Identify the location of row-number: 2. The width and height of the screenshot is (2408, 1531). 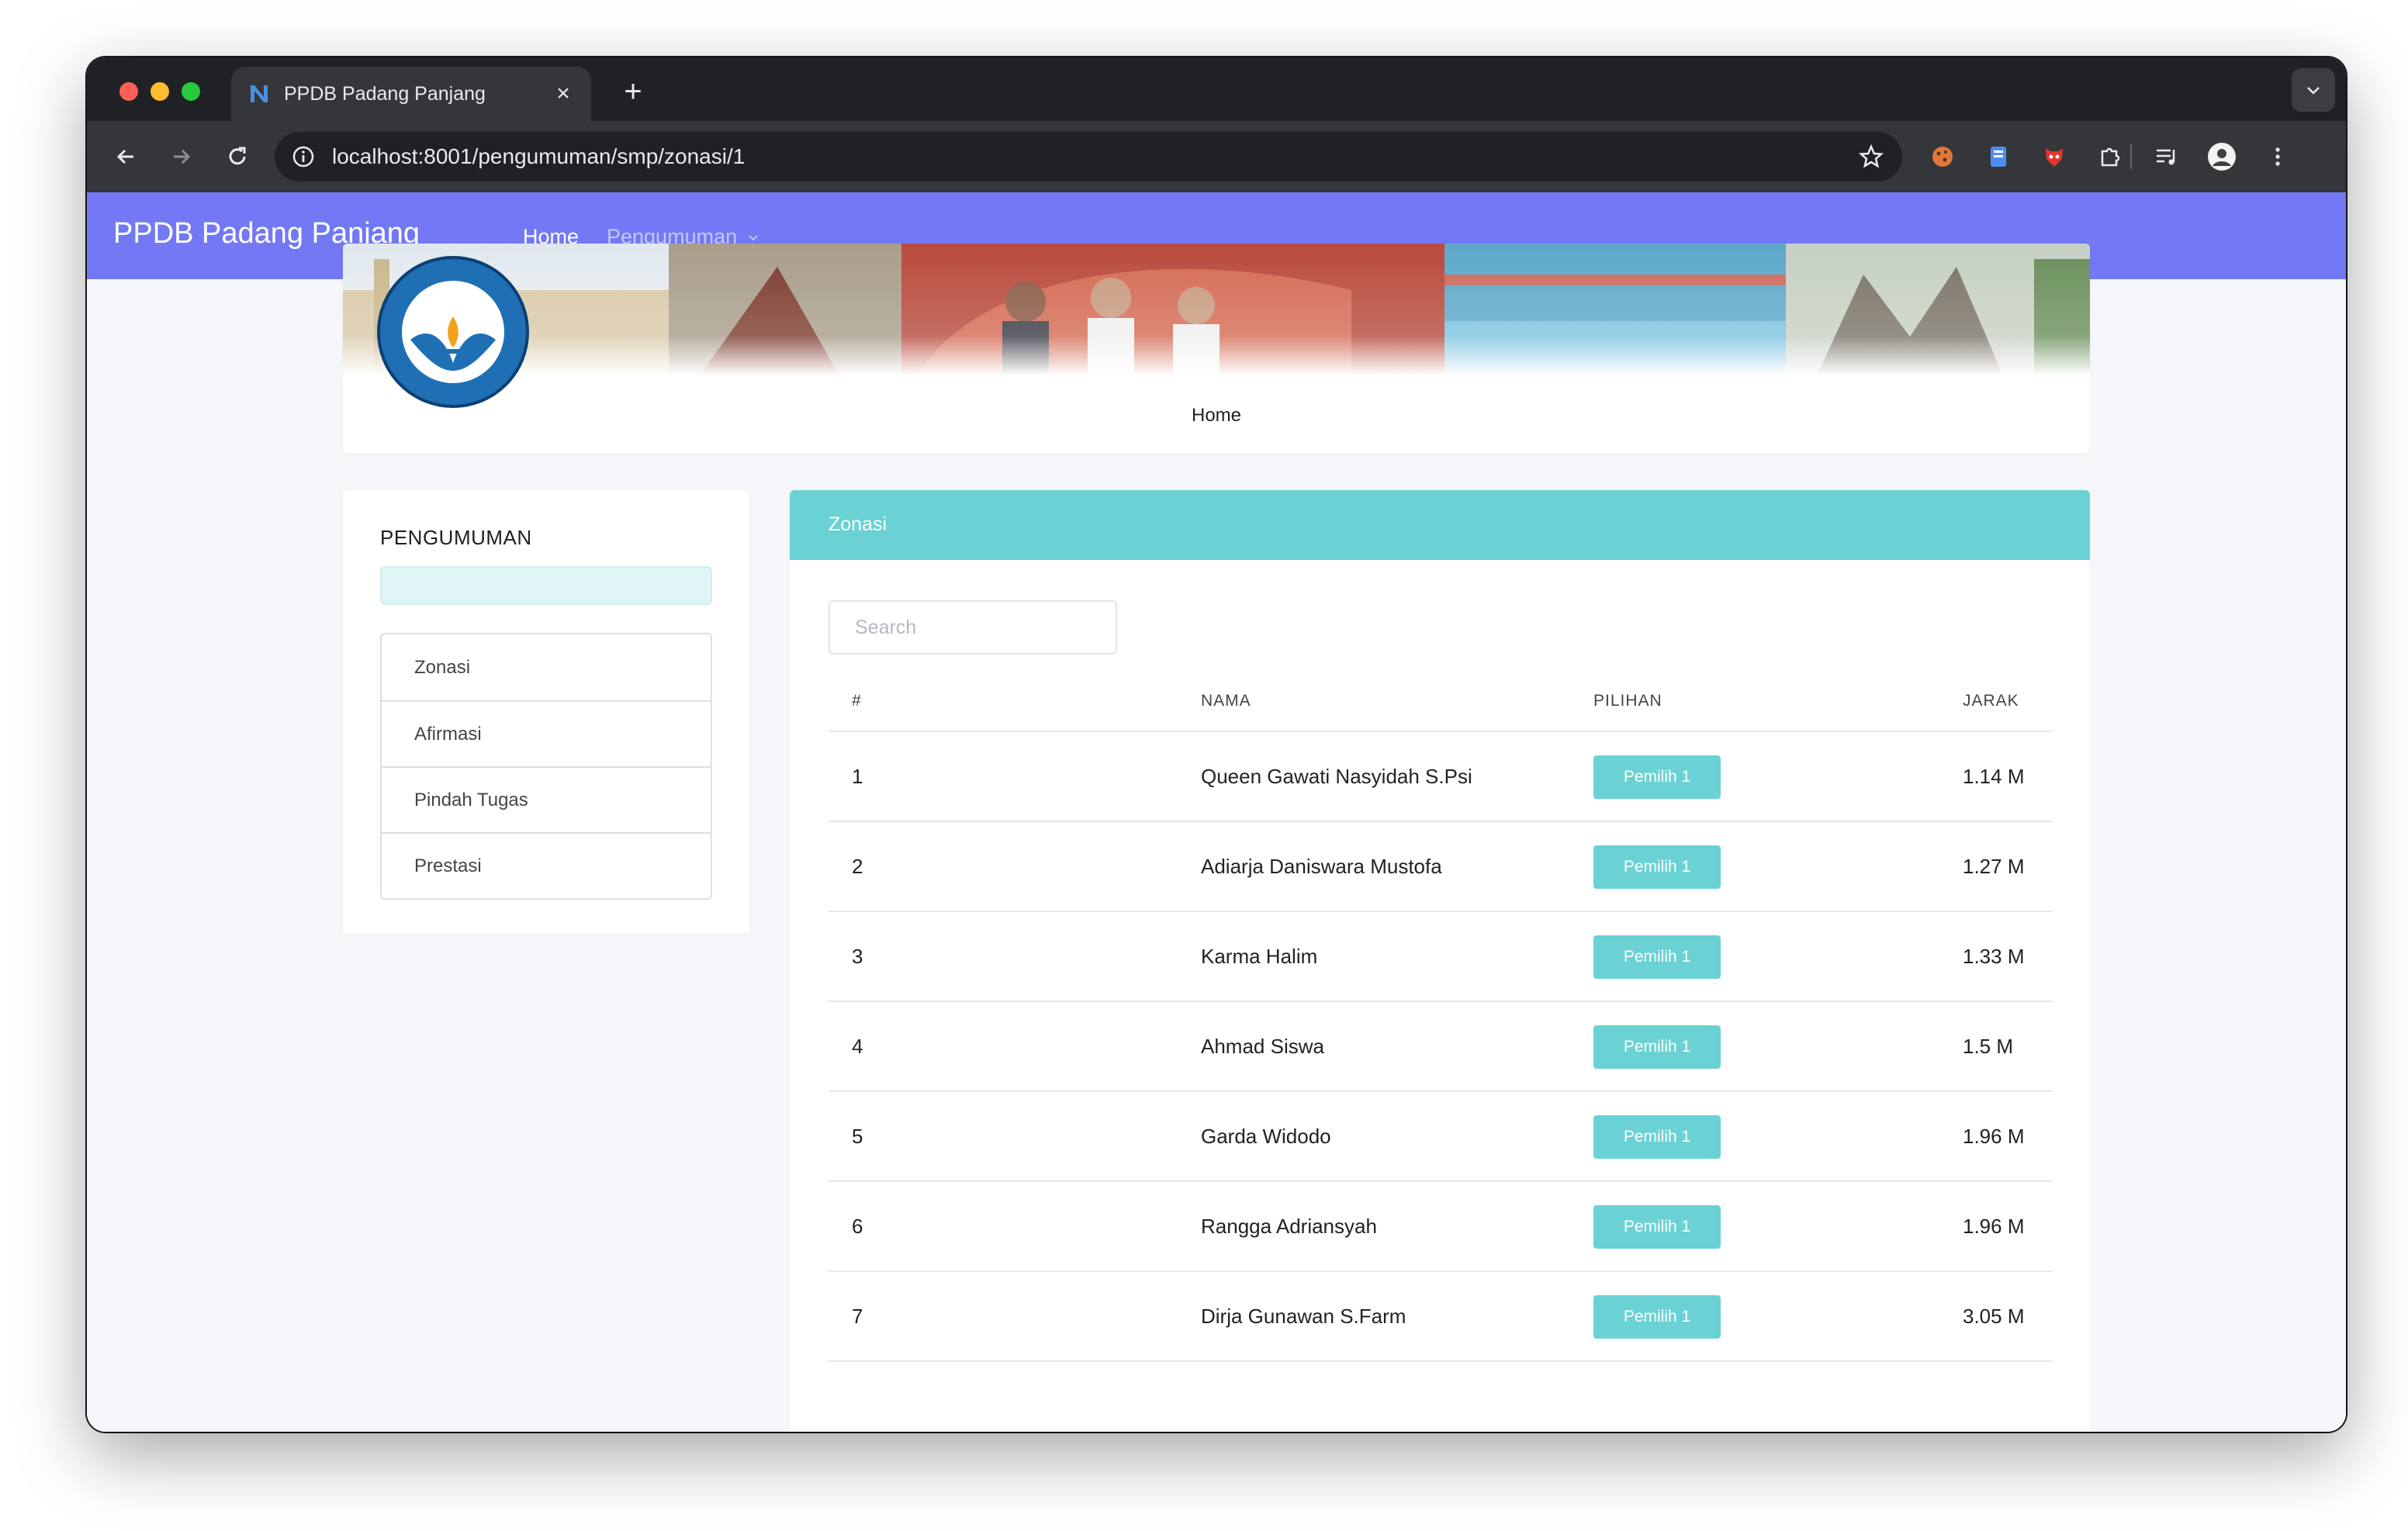
(857, 866).